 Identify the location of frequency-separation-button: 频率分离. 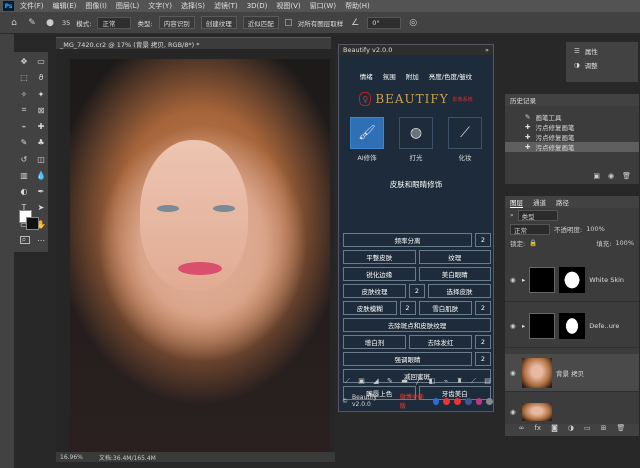
(407, 240).